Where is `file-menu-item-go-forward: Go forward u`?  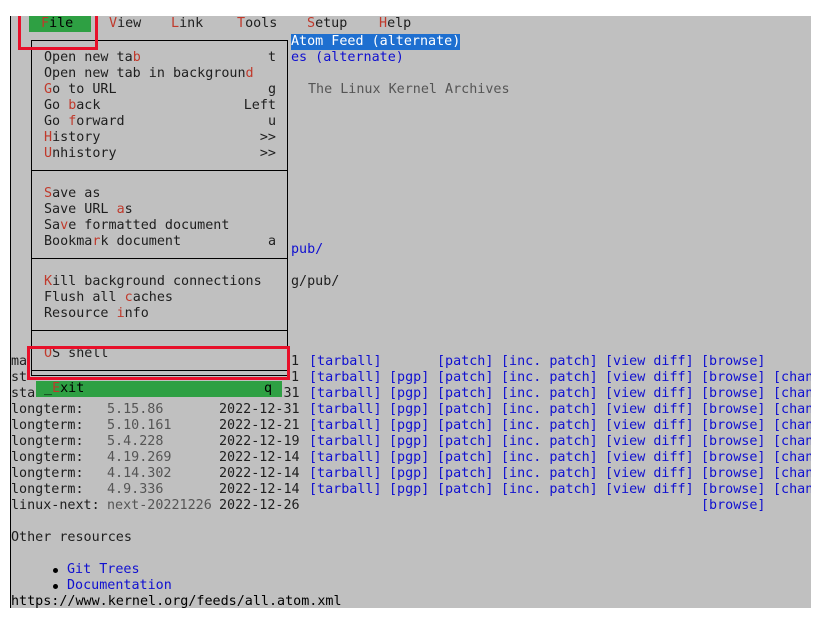 file-menu-item-go-forward: Go forward u is located at coordinates (160, 122).